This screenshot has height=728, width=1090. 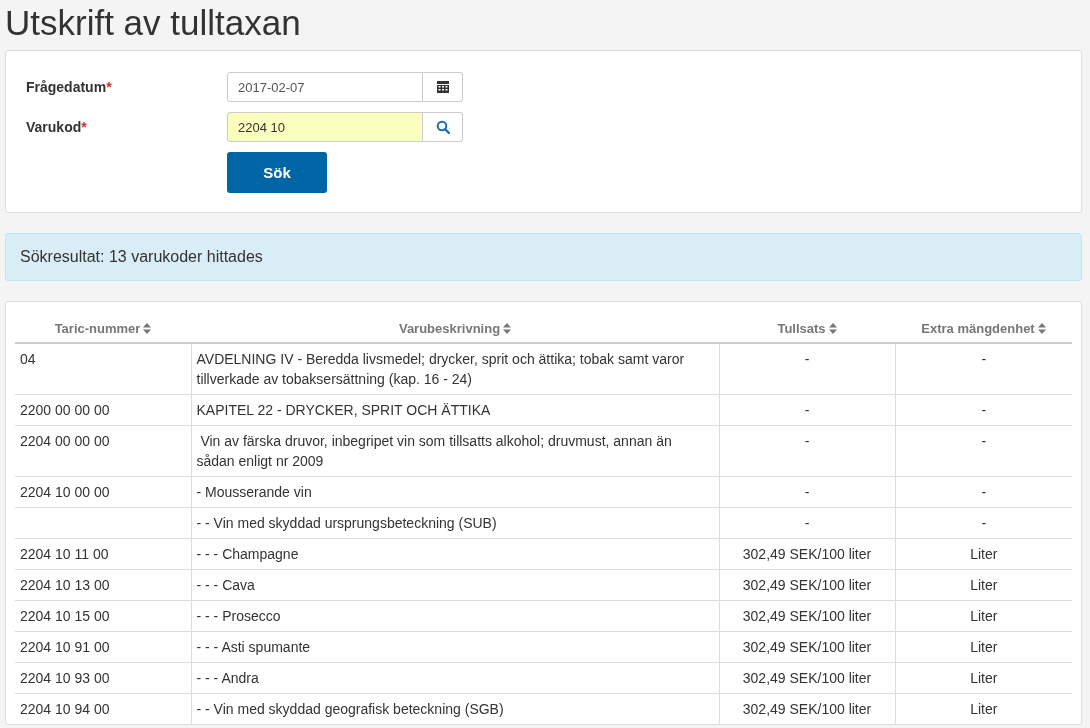 What do you see at coordinates (441, 369) in the screenshot?
I see `table-cell-text: AVDELNING IV - Beredda livsmedel; drycker, sprit och ättika; tobak samt varor tillverkade av tobaksersättning (kap. 16 - 24)` at bounding box center [441, 369].